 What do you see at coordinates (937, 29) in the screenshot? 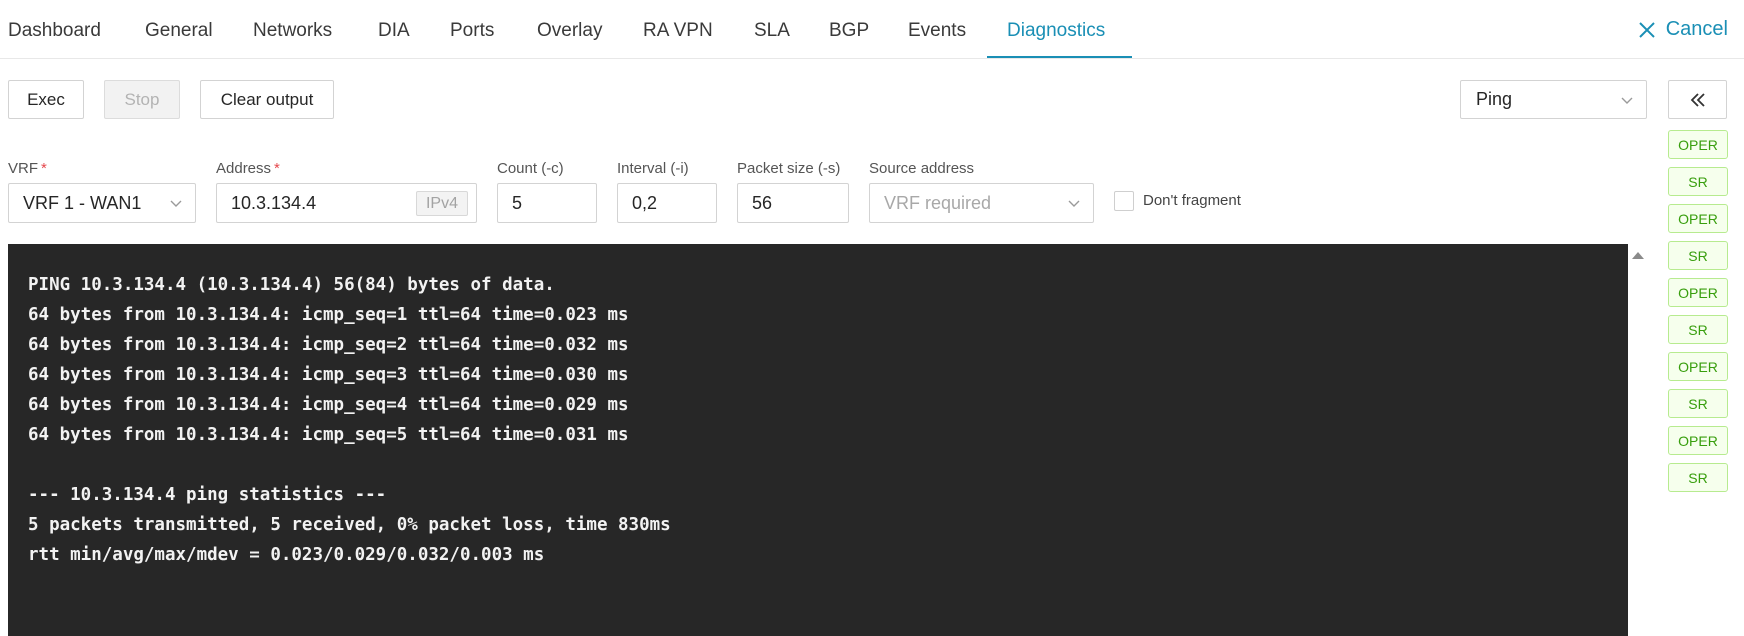
I see `tab-events: Events` at bounding box center [937, 29].